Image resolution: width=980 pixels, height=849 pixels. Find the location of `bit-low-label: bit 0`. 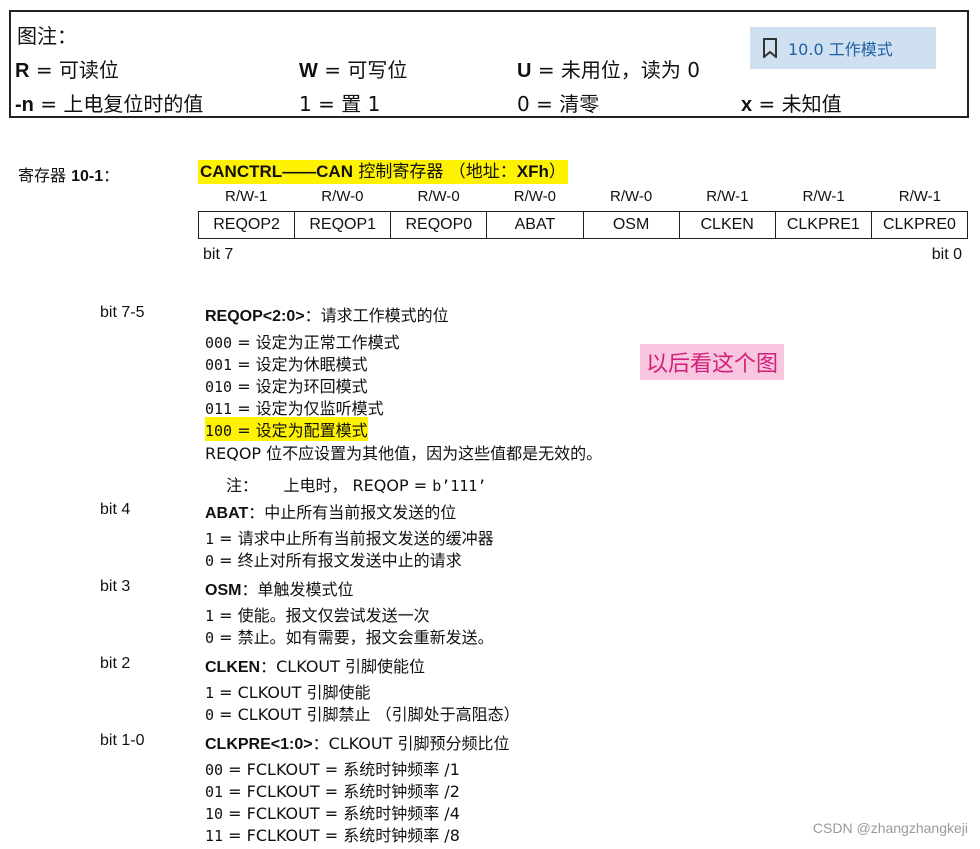

bit-low-label: bit 0 is located at coordinates (946, 254).